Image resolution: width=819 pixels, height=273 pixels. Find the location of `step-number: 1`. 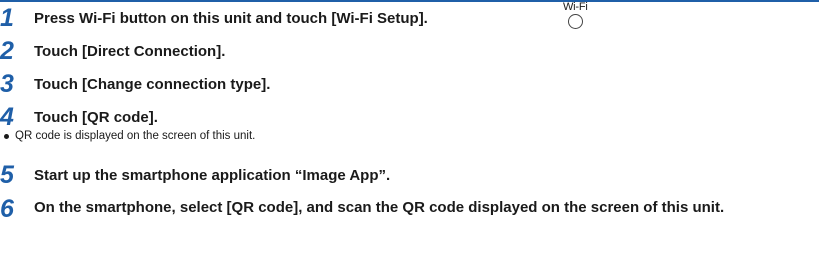

step-number: 1 is located at coordinates (7, 18).